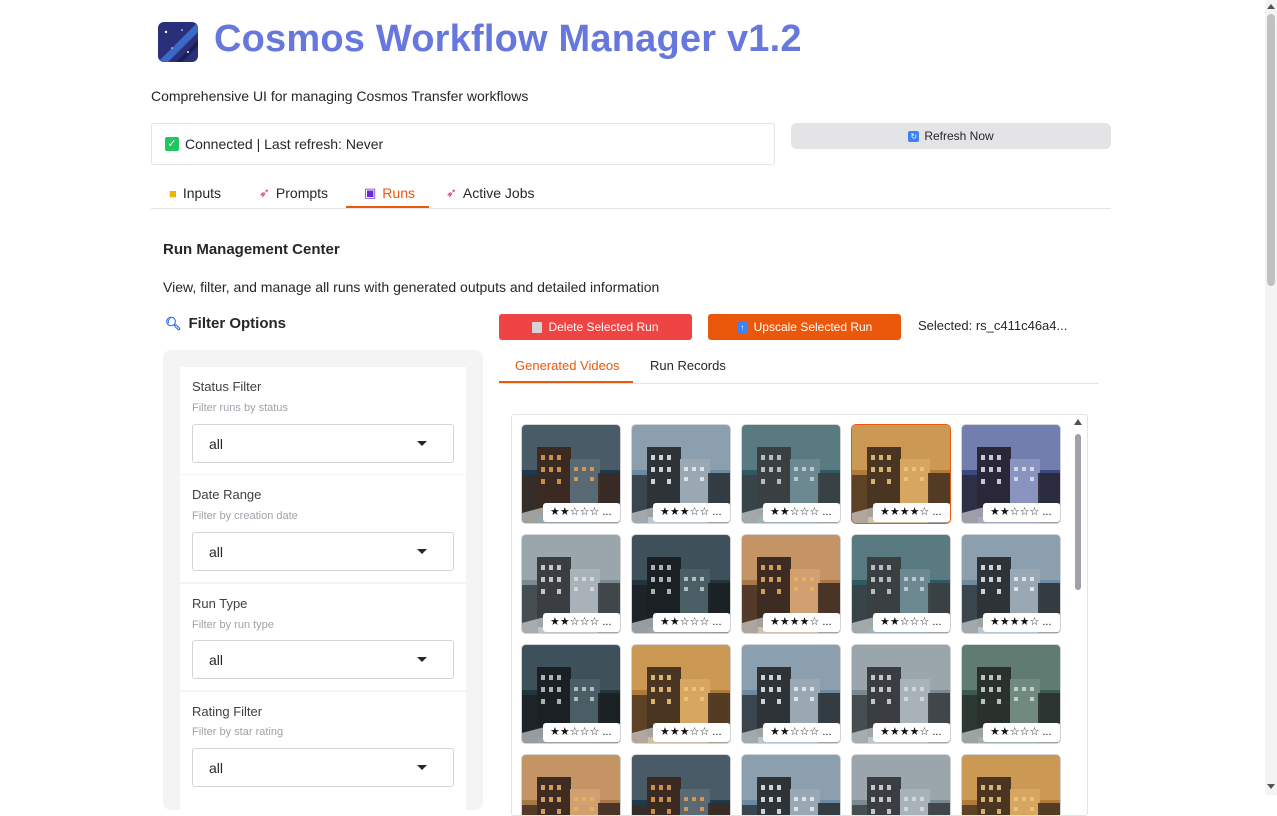 This screenshot has width=1277, height=816. I want to click on gallery-scrollbar, so click(1078, 512).